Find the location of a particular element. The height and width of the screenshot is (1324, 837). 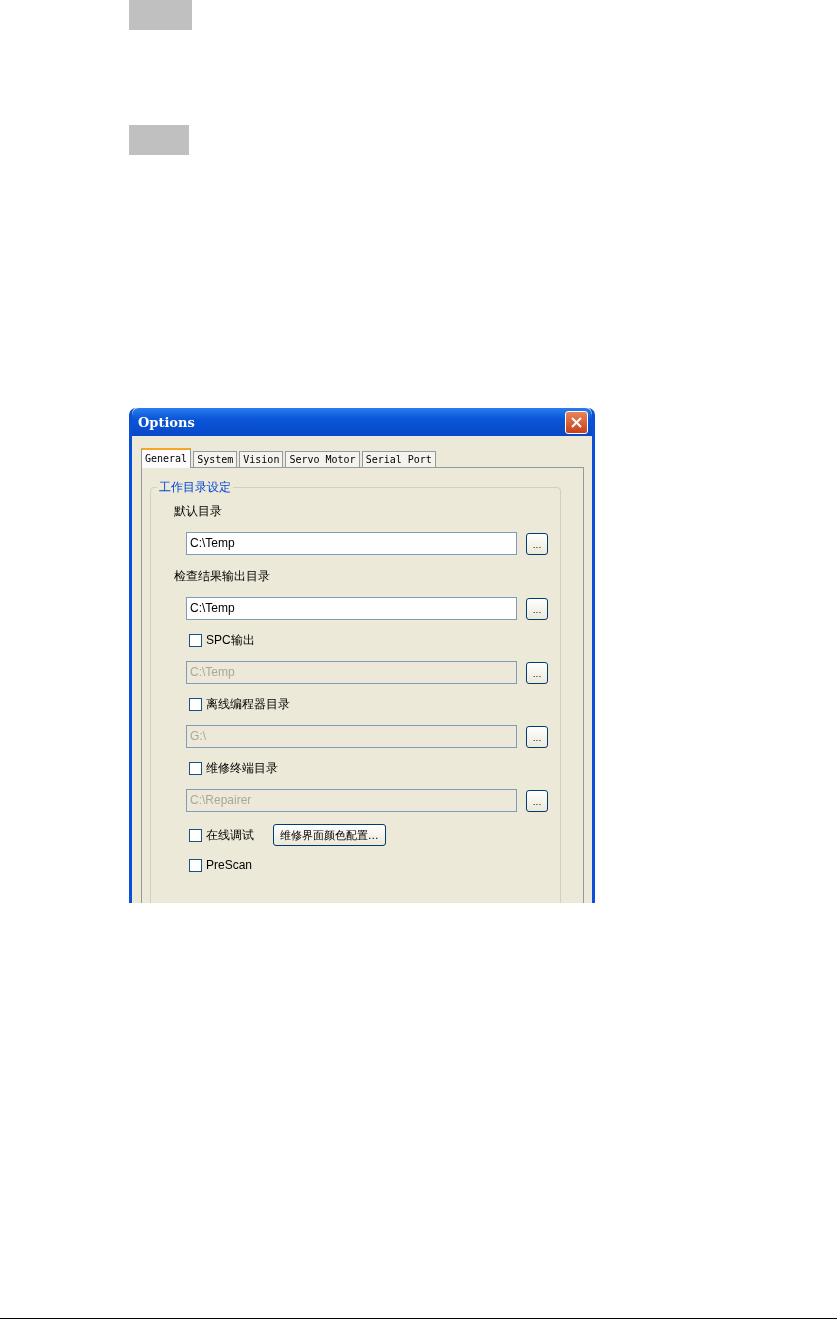

tab: General is located at coordinates (166, 458).